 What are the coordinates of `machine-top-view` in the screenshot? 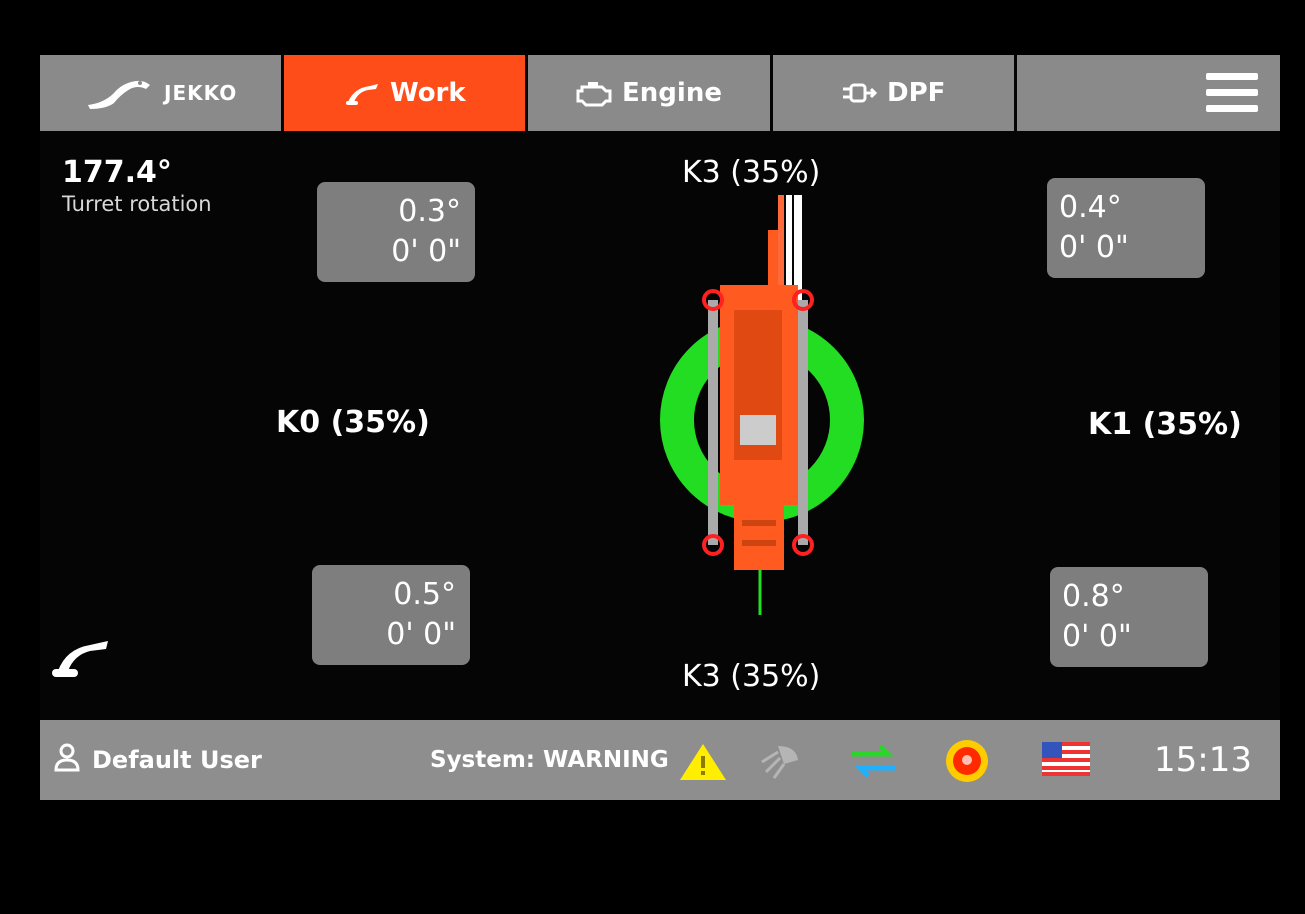 It's located at (762, 405).